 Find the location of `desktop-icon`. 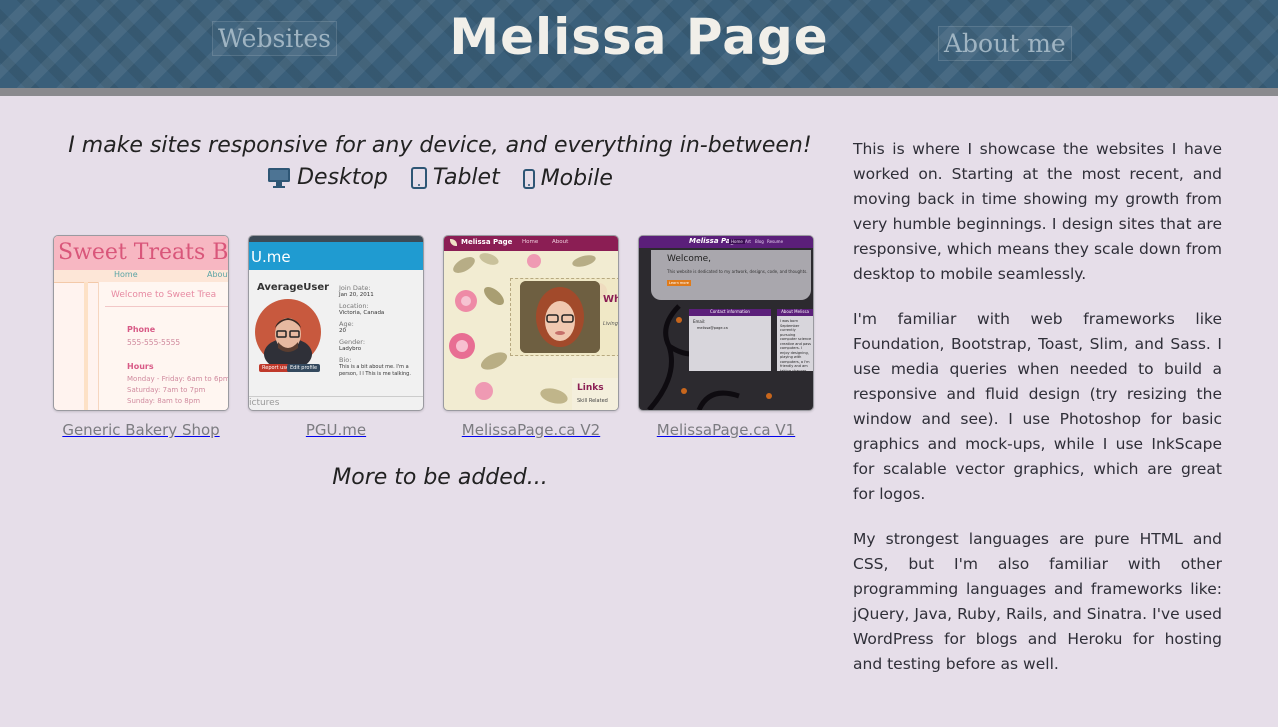

desktop-icon is located at coordinates (279, 177).